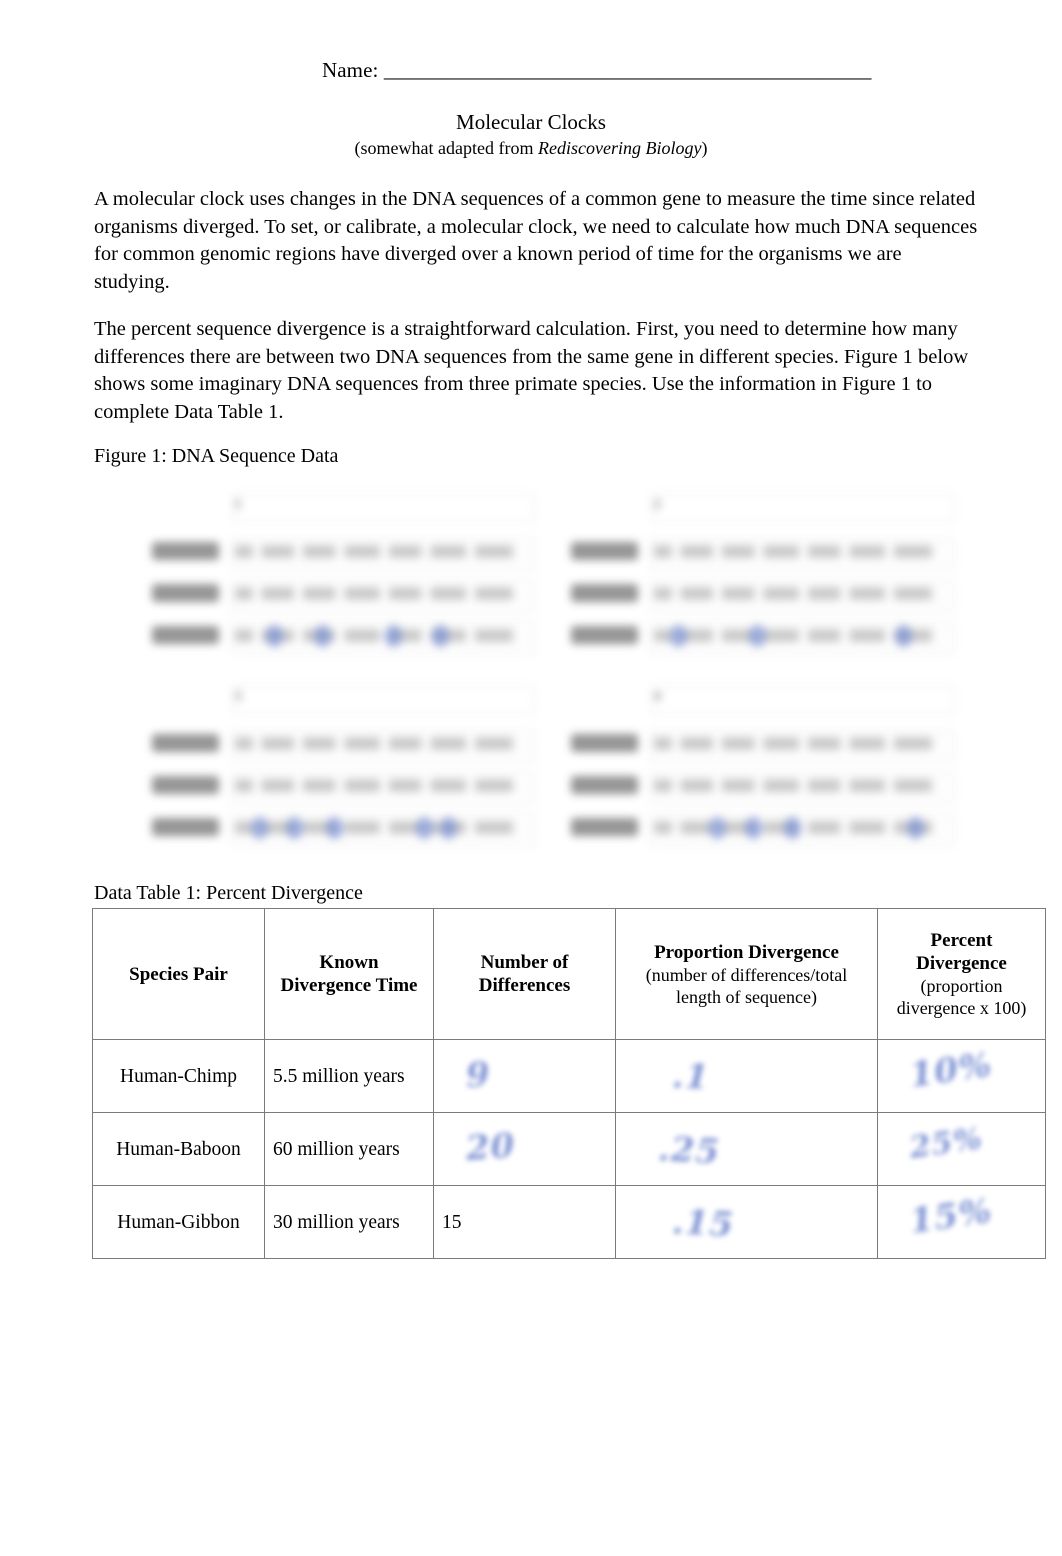 The height and width of the screenshot is (1556, 1062). Describe the element at coordinates (490, 1147) in the screenshot. I see `handwritten-answer: 20` at that location.